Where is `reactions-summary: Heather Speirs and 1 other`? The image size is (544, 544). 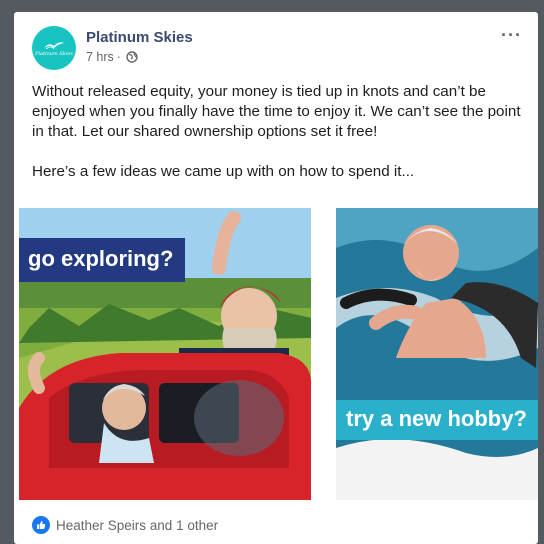 reactions-summary: Heather Speirs and 1 other is located at coordinates (125, 525).